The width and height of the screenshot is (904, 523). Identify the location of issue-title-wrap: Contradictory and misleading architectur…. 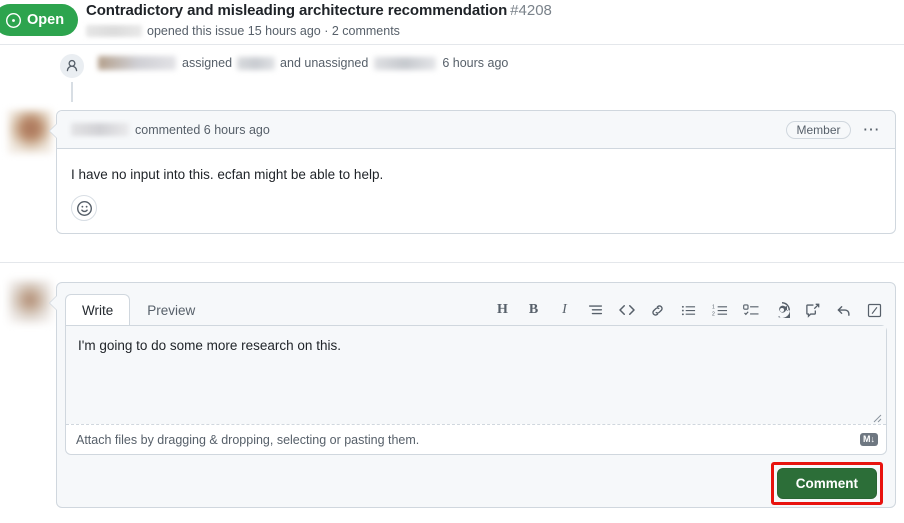
(491, 20).